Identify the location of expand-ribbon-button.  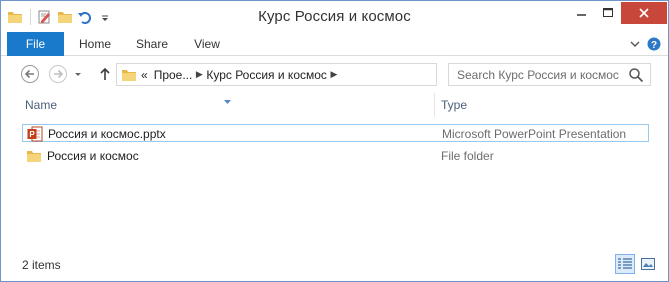
(635, 44).